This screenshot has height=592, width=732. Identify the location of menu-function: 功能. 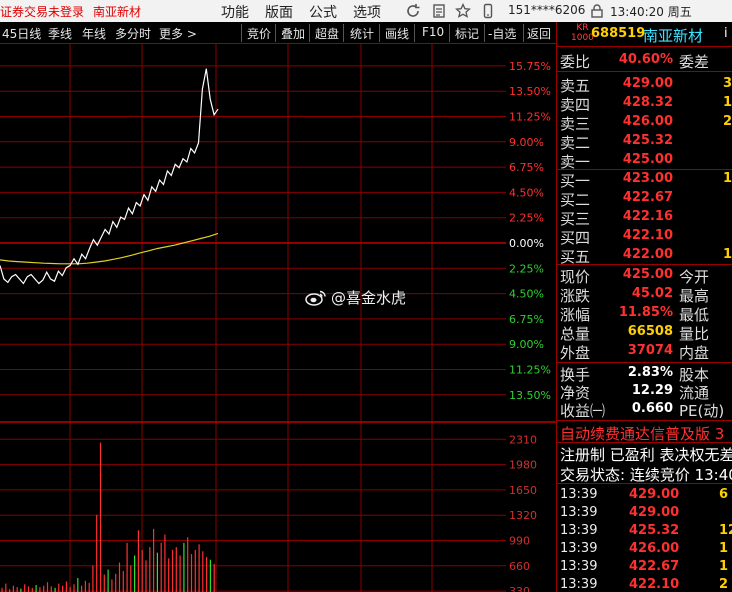
(235, 12).